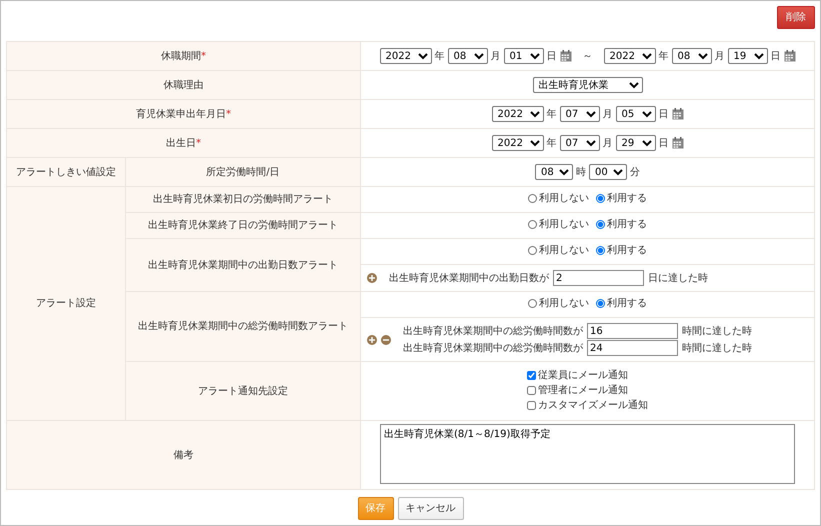  I want to click on day-select: 01, so click(524, 56).